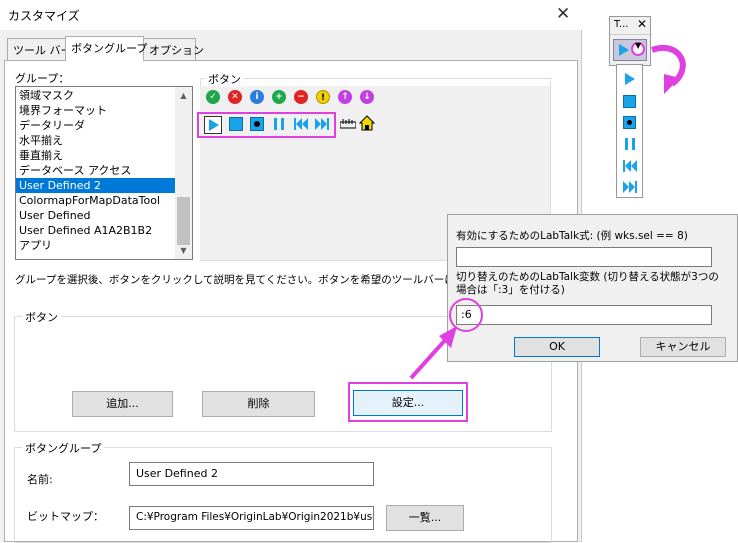  Describe the element at coordinates (668, 69) in the screenshot. I see `curved-arrow-annotation` at that location.